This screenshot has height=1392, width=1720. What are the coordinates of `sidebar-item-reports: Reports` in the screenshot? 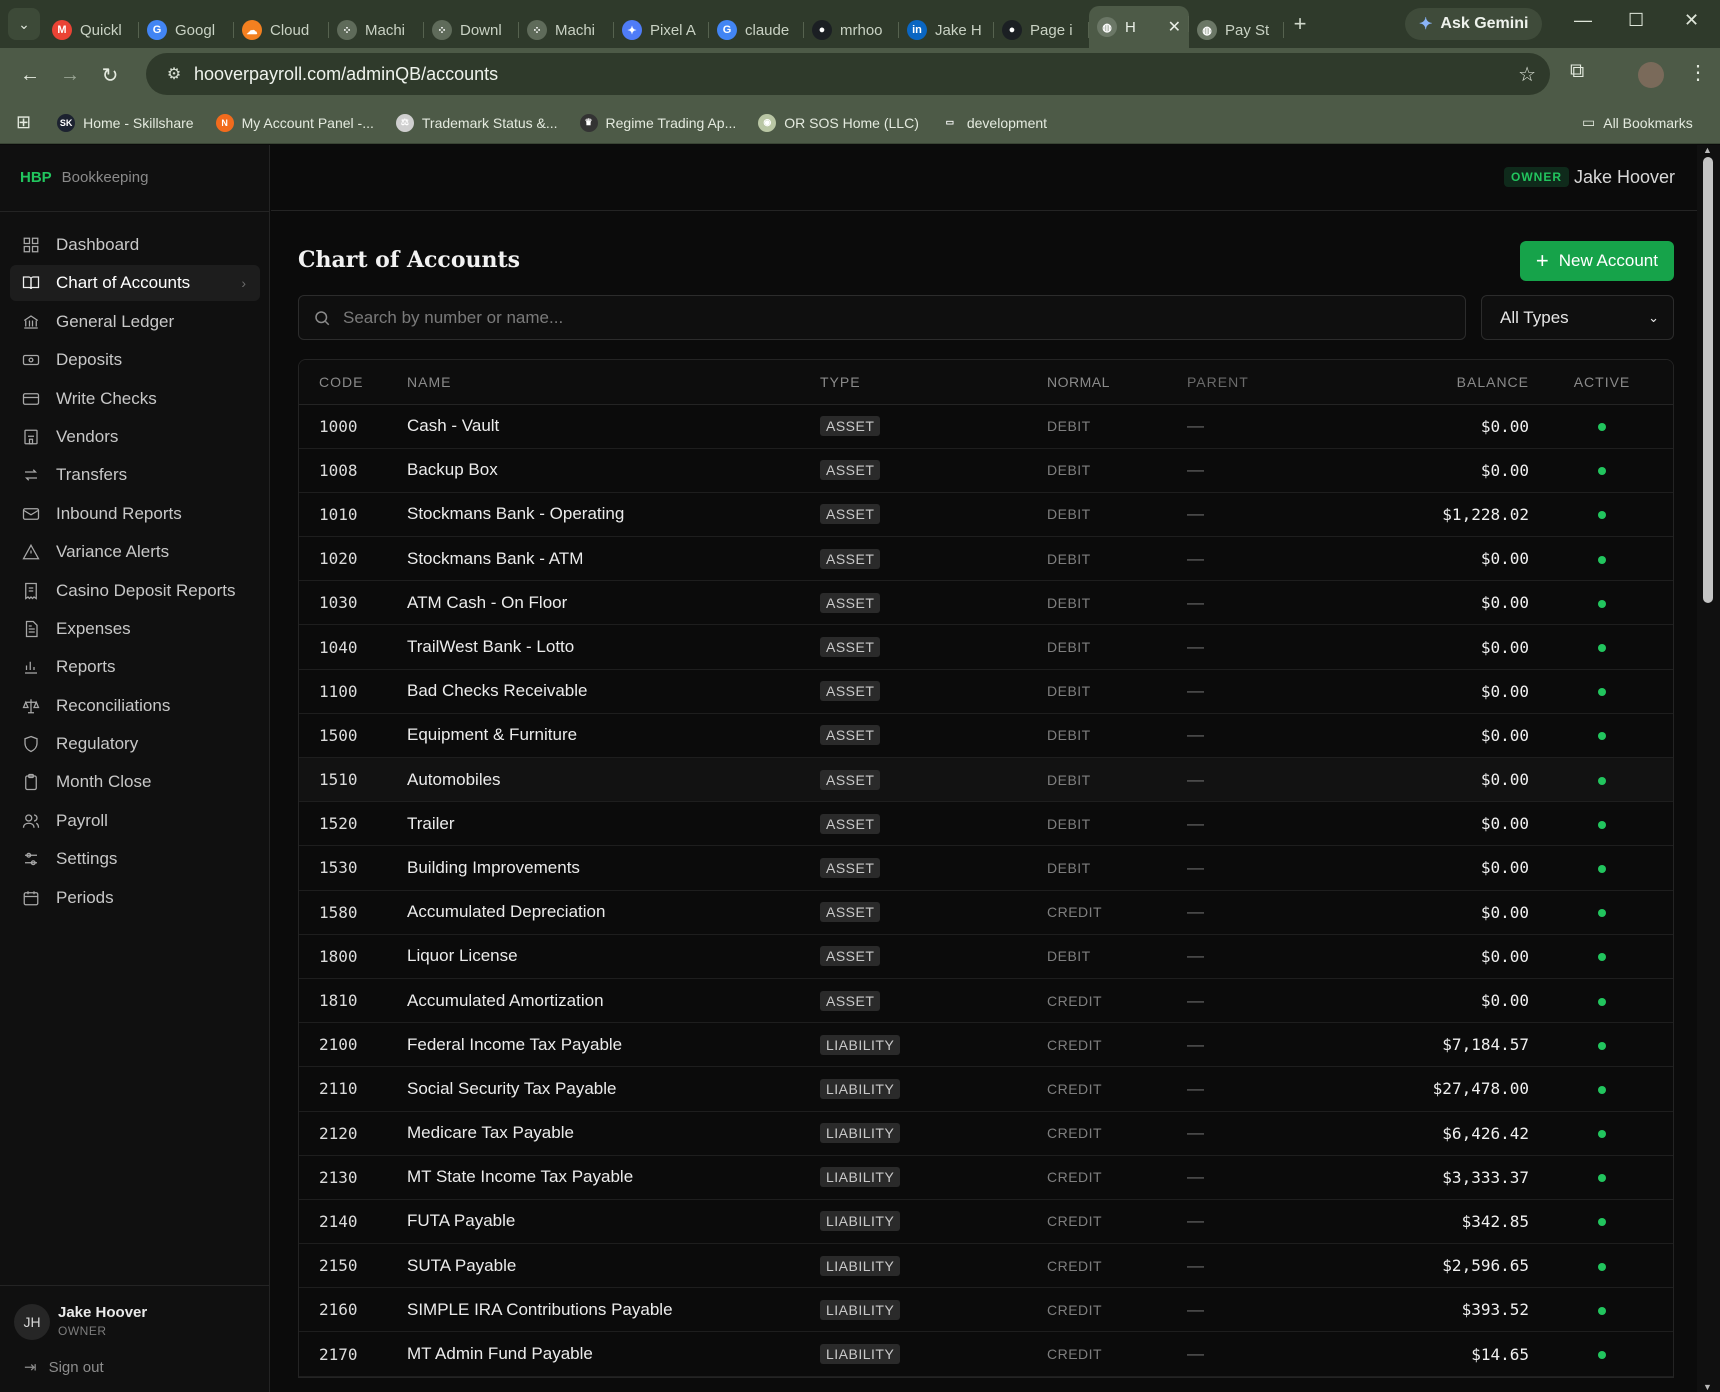 It's located at (135, 667).